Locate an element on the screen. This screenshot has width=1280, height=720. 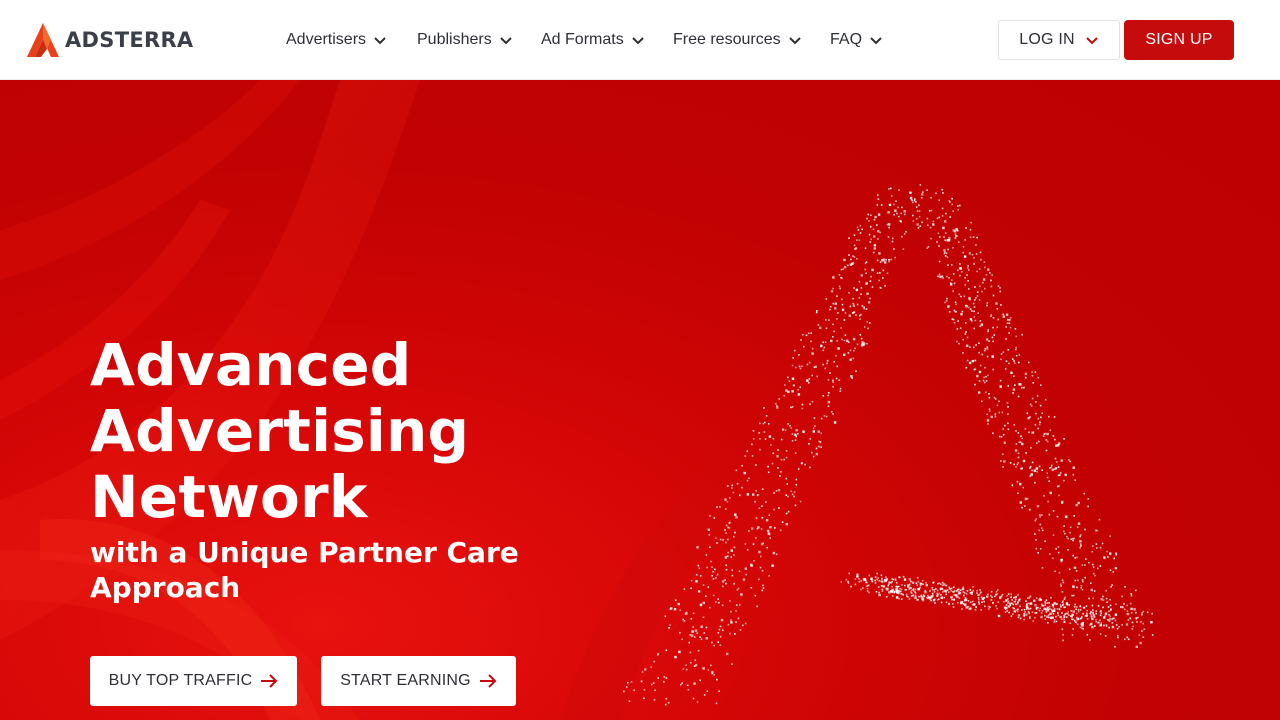
nav-item-label: Publishers is located at coordinates (454, 39).